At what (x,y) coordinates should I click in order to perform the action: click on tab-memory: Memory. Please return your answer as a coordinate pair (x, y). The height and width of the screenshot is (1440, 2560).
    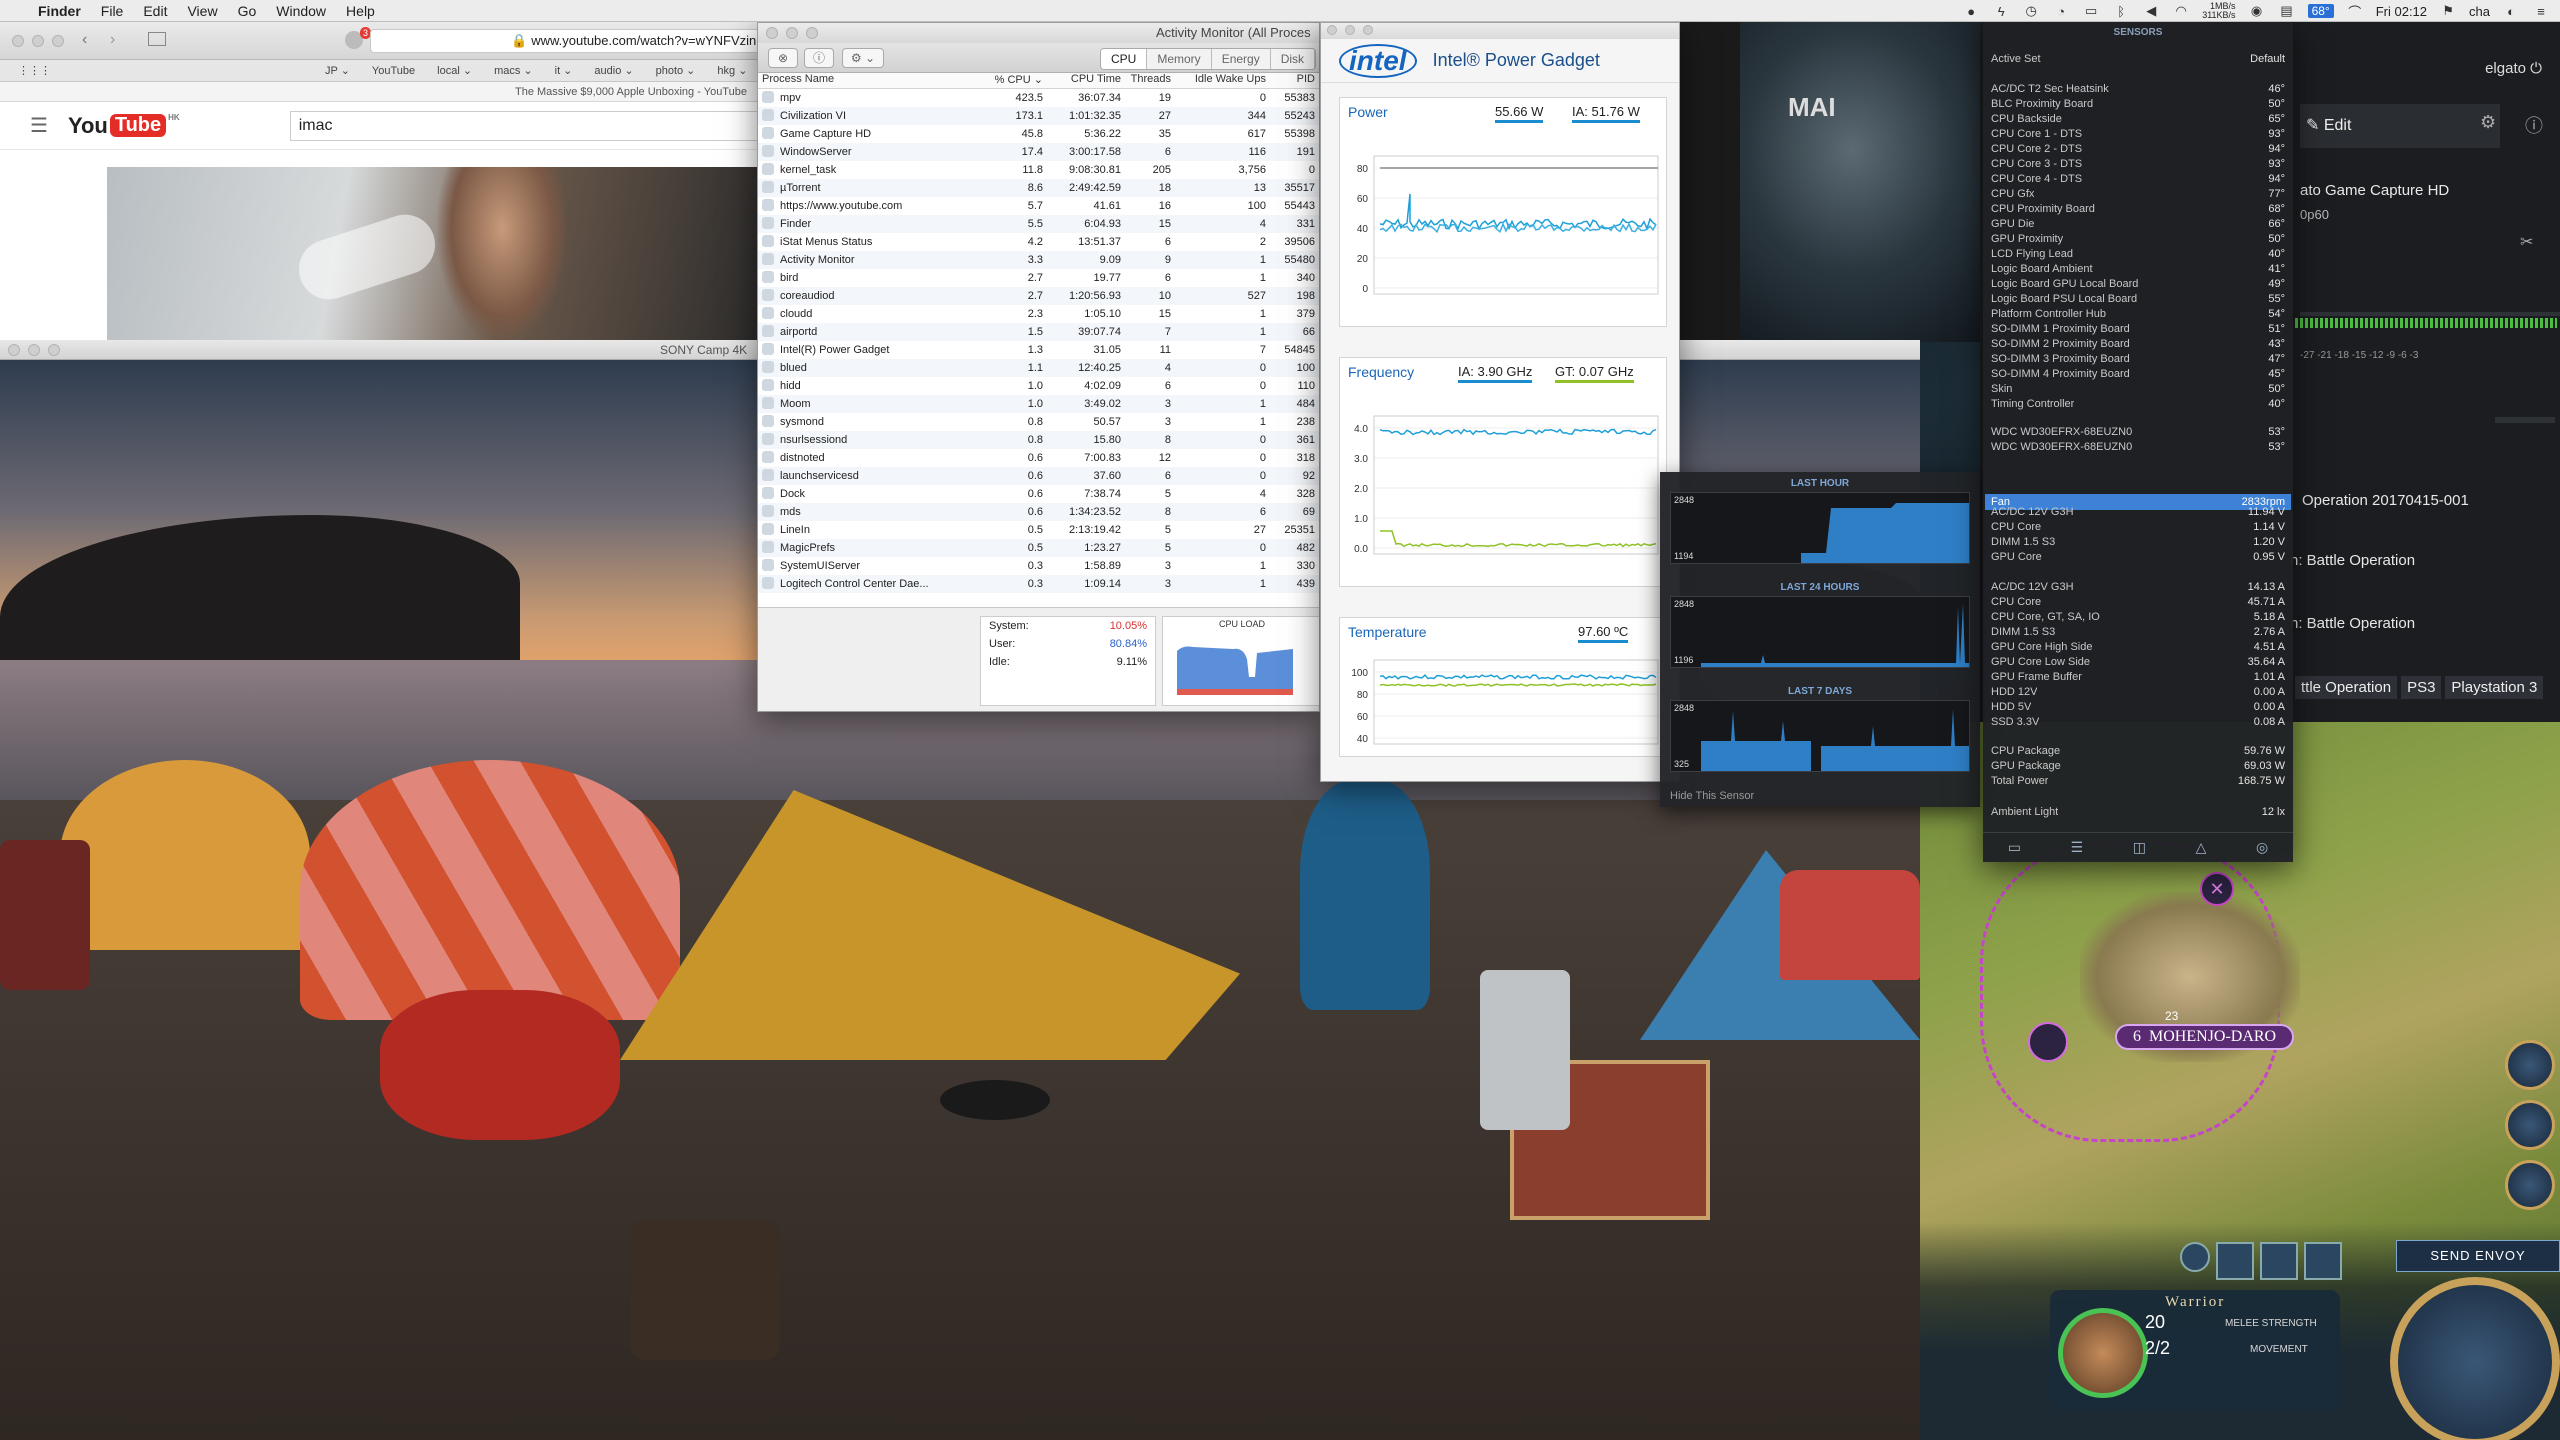
    Looking at the image, I should click on (1179, 59).